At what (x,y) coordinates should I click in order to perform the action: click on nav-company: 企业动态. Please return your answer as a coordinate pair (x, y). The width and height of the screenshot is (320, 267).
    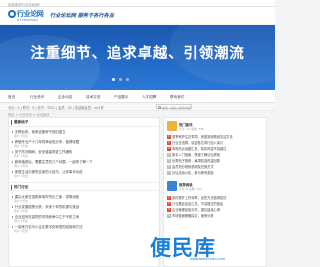
    Looking at the image, I should click on (65, 97).